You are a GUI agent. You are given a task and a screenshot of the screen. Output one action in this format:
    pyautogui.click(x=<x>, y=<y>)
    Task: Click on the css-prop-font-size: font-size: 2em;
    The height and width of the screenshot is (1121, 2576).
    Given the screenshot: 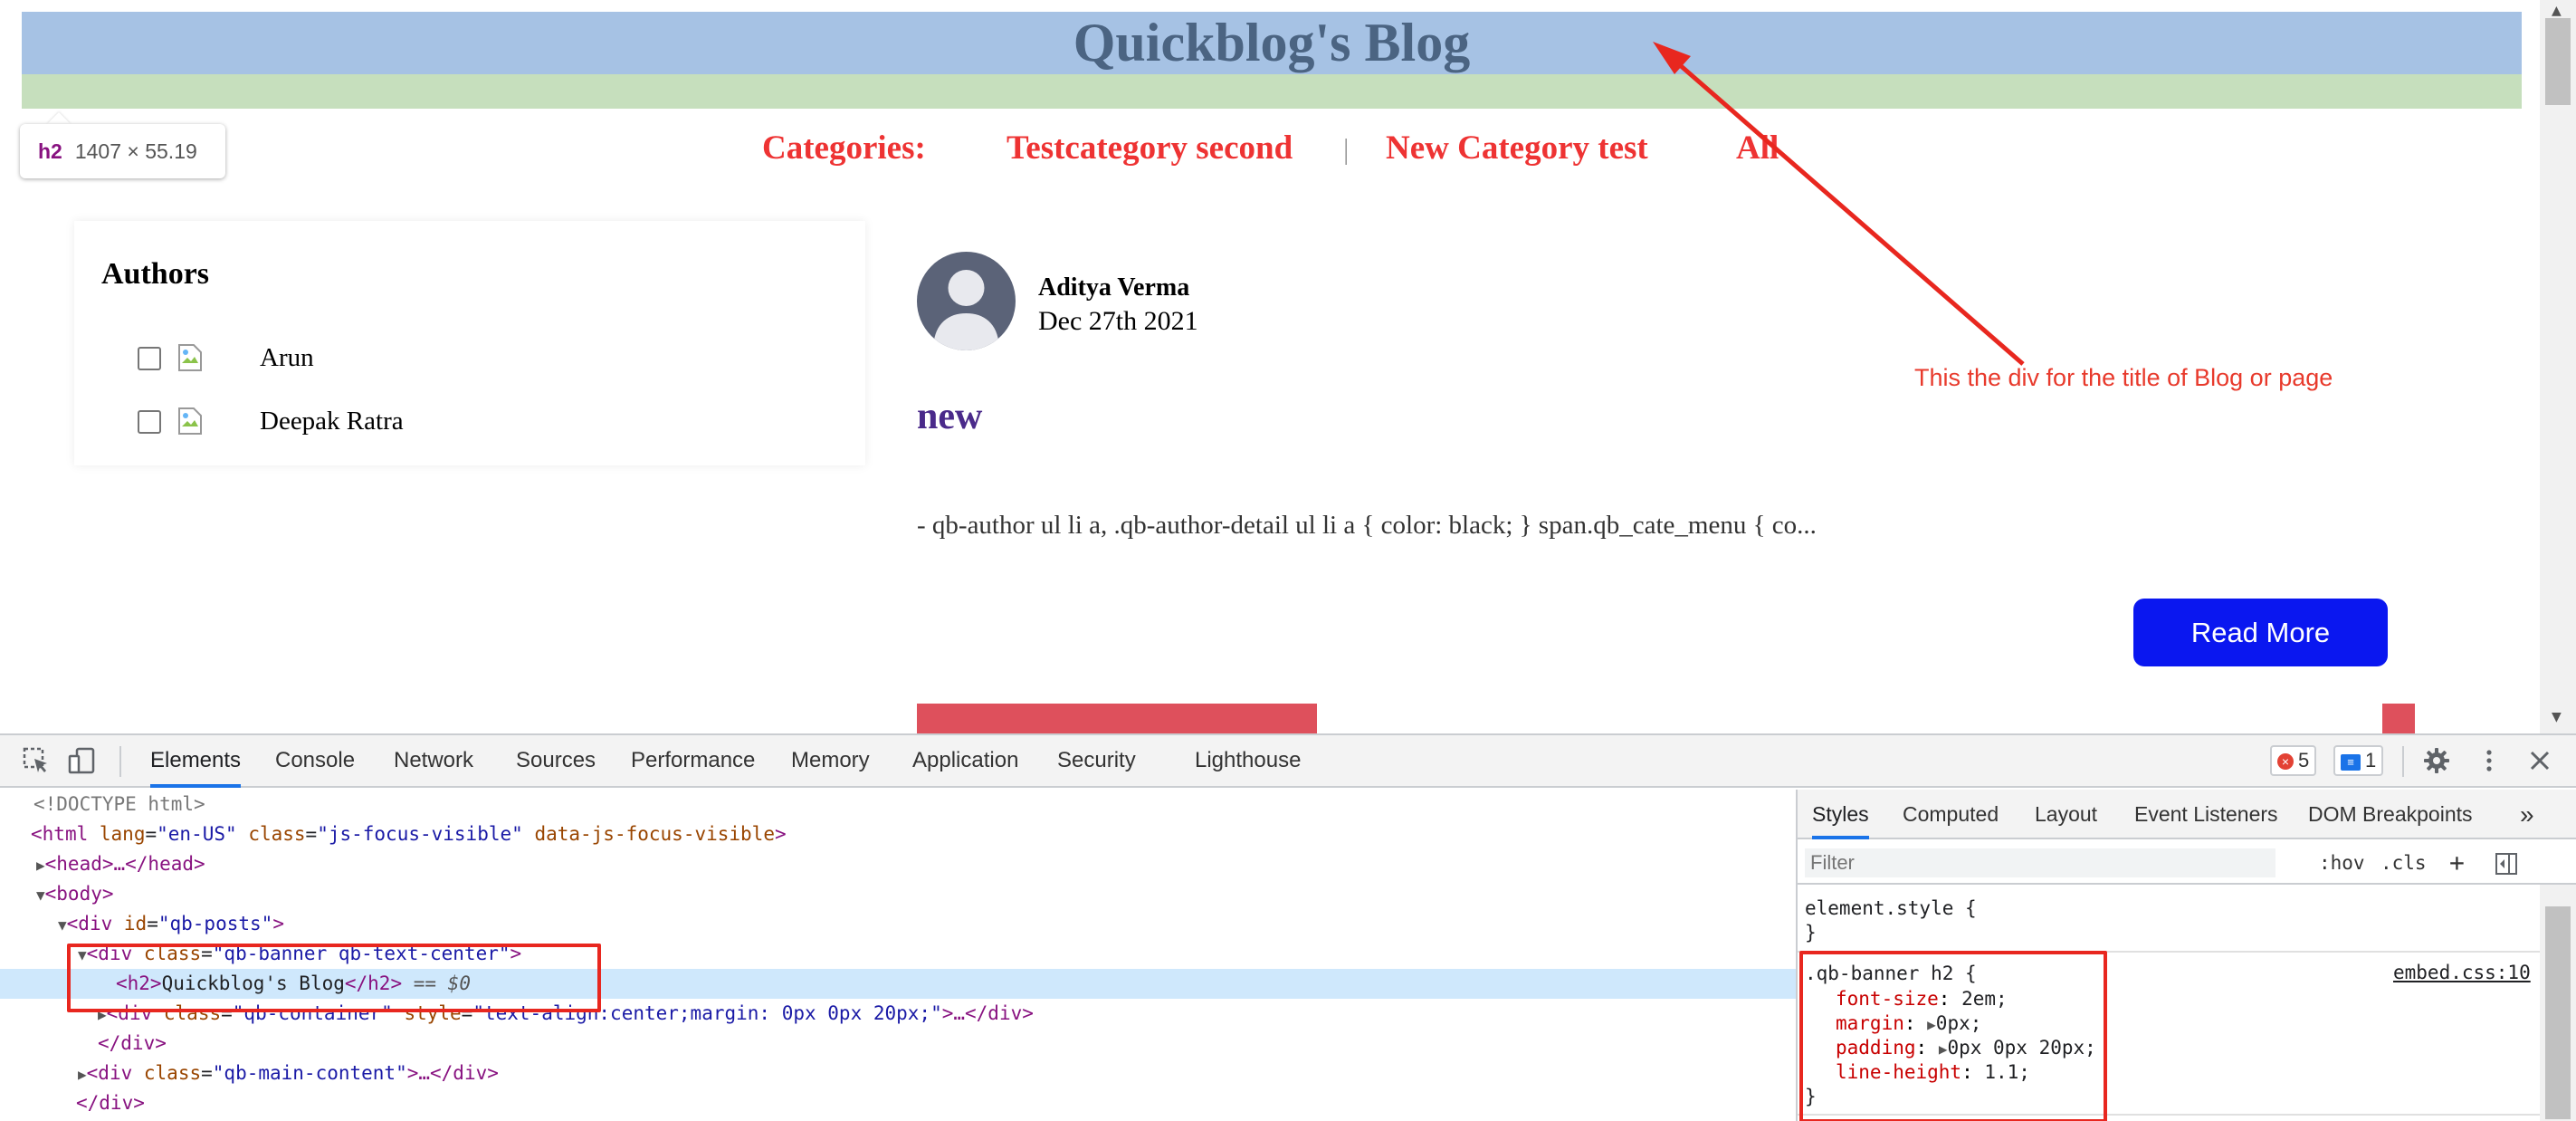 What is the action you would take?
    pyautogui.click(x=1922, y=999)
    